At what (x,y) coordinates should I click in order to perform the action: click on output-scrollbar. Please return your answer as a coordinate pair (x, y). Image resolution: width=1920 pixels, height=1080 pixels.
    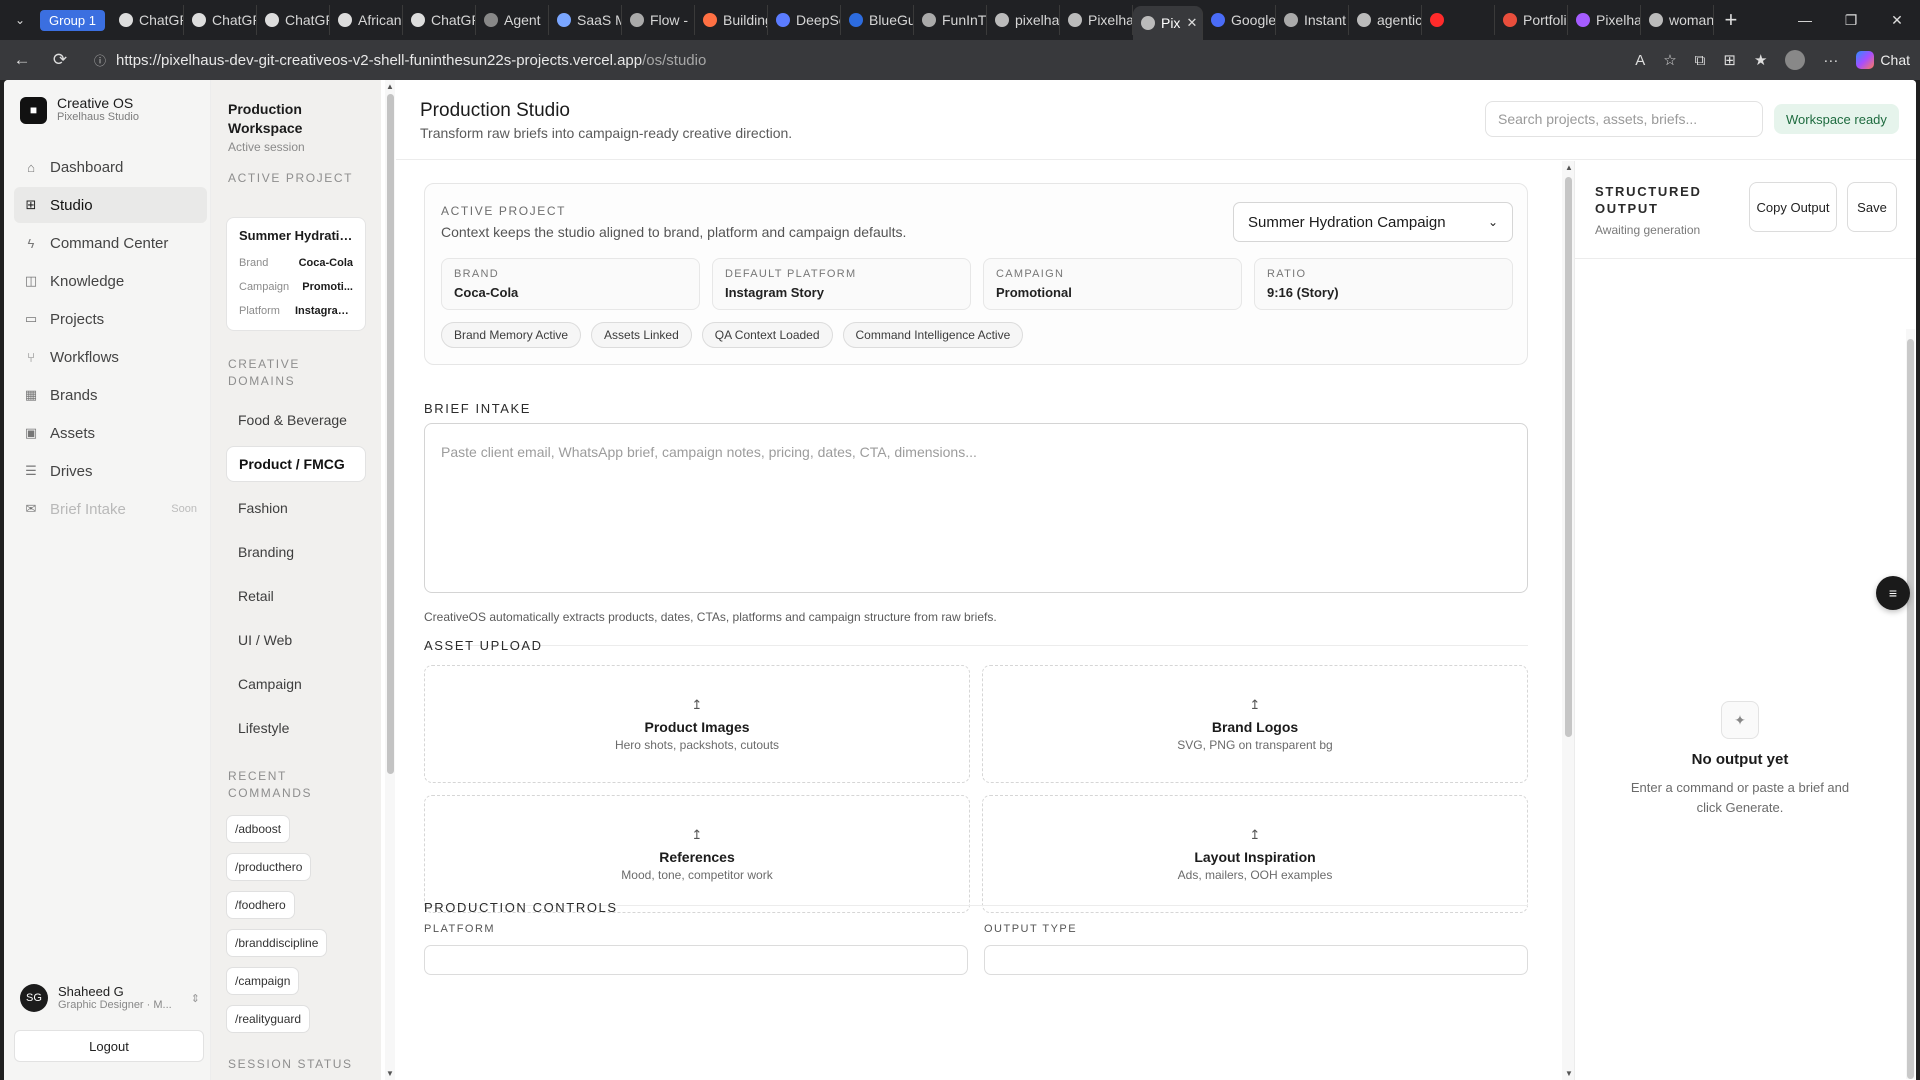
    Looking at the image, I should click on (1910, 704).